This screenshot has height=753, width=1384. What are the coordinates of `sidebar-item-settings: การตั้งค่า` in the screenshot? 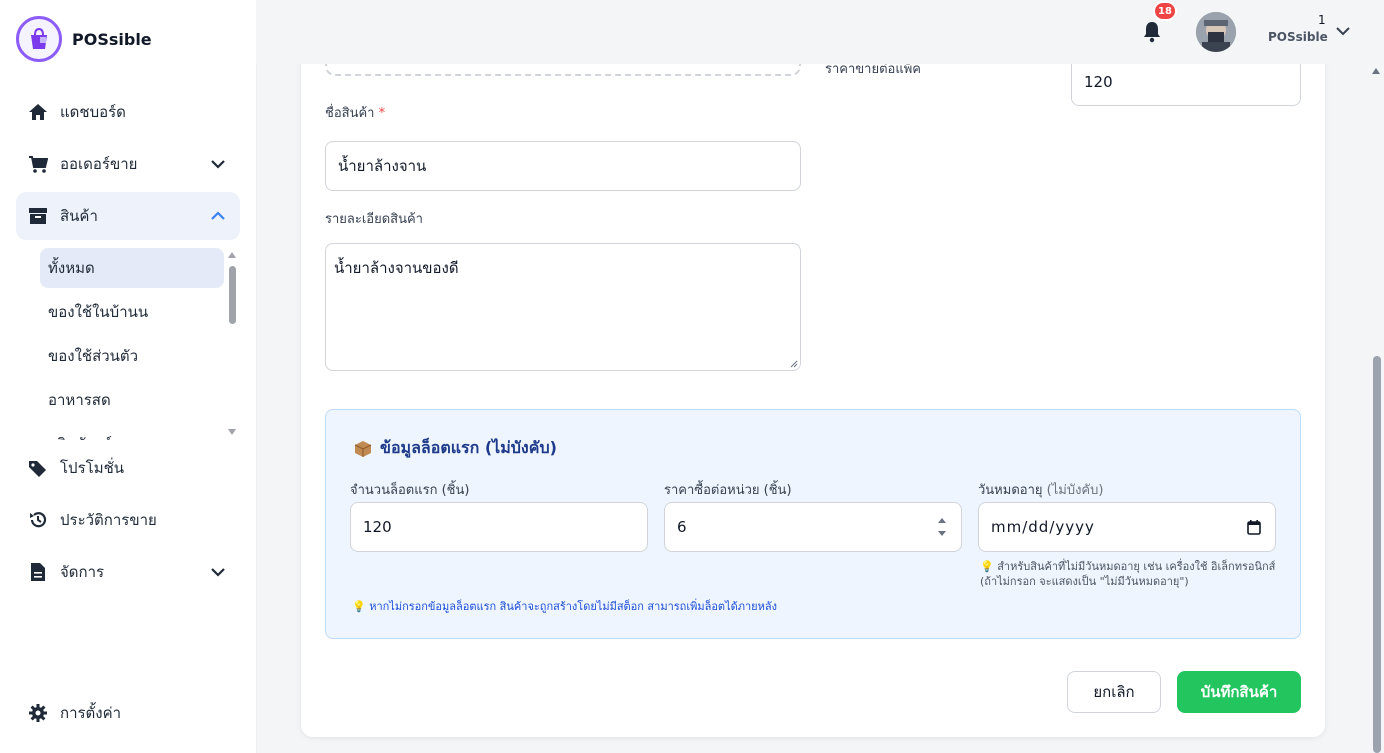 It's located at (128, 713).